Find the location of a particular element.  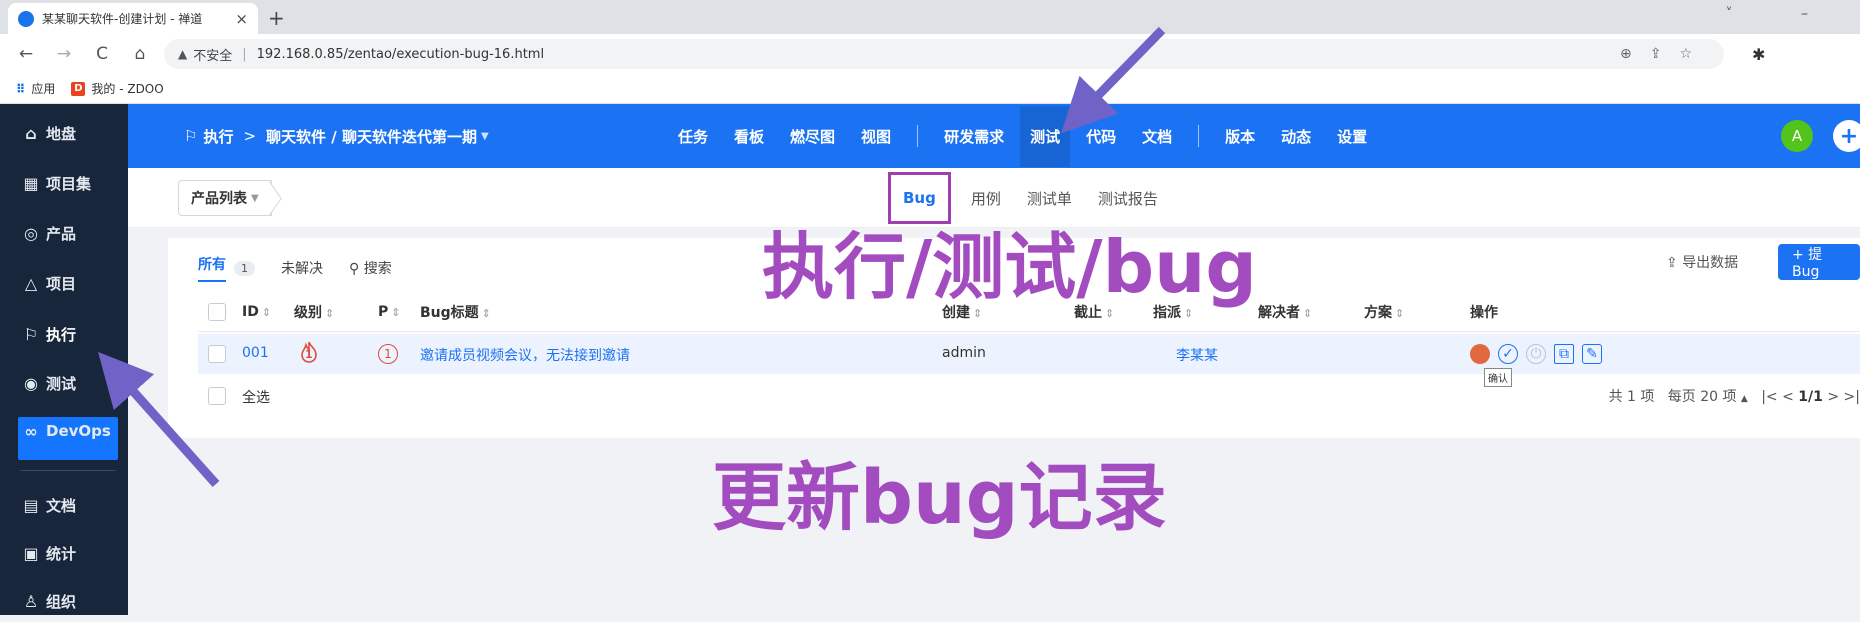

arrow-to-test-nav is located at coordinates (1113, 80).